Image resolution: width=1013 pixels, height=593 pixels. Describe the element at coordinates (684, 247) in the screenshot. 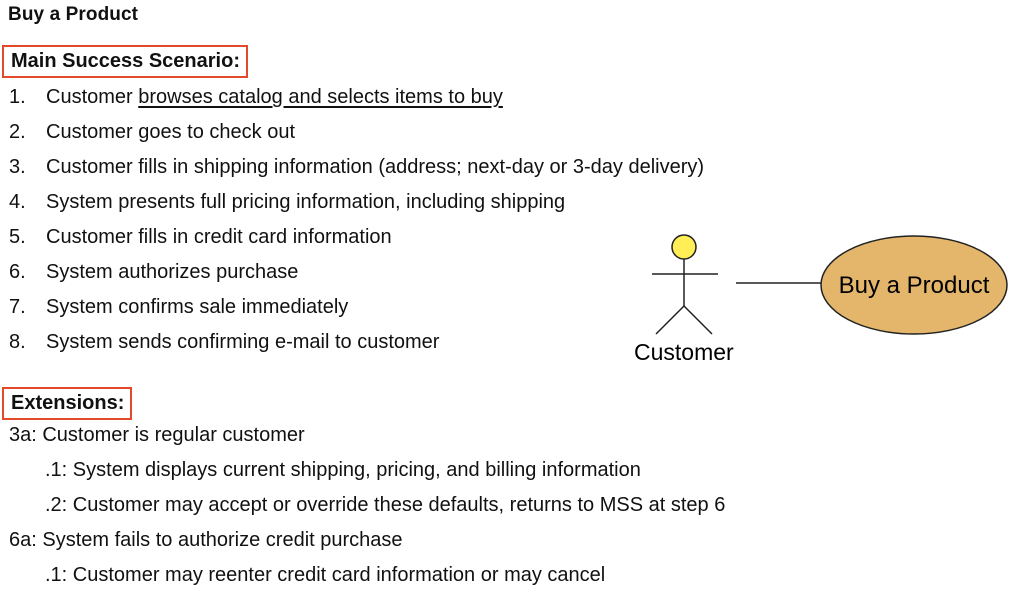

I see `actor-head` at that location.